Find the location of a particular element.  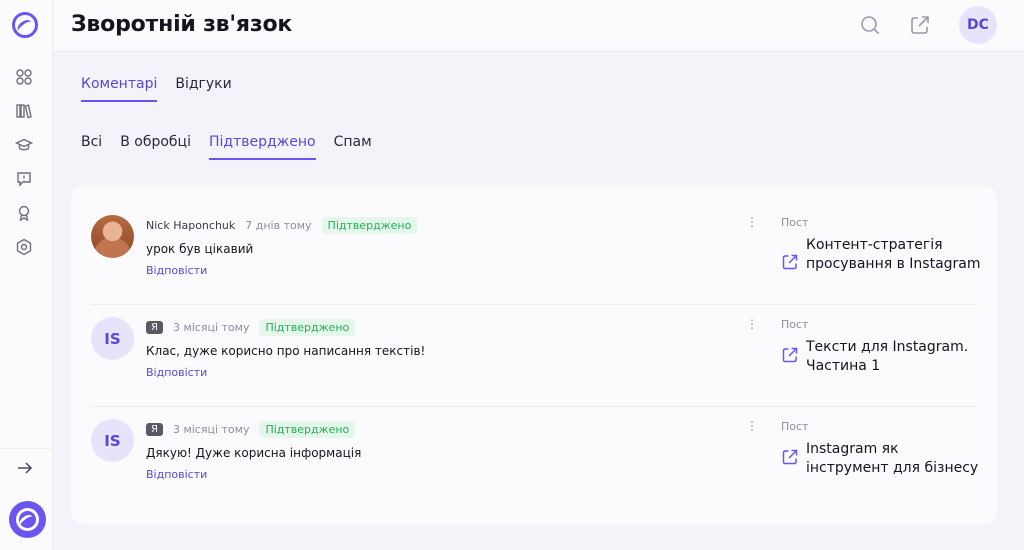

settings-hexagon-icon is located at coordinates (24, 247).